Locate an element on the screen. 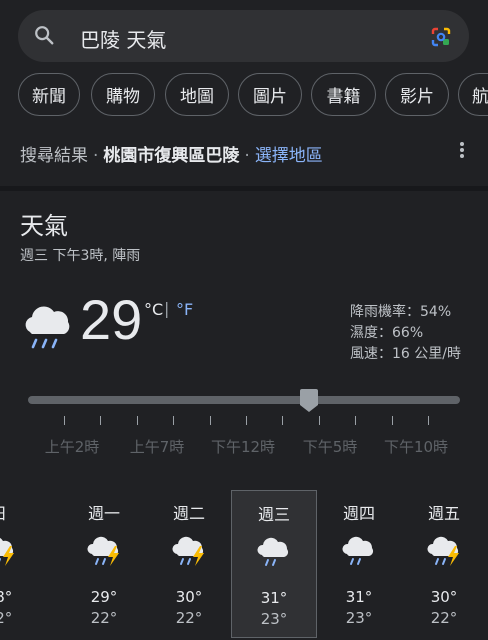 The height and width of the screenshot is (640, 488). weather-subtitle: 週三 下午3時, 陣雨 is located at coordinates (80, 256).